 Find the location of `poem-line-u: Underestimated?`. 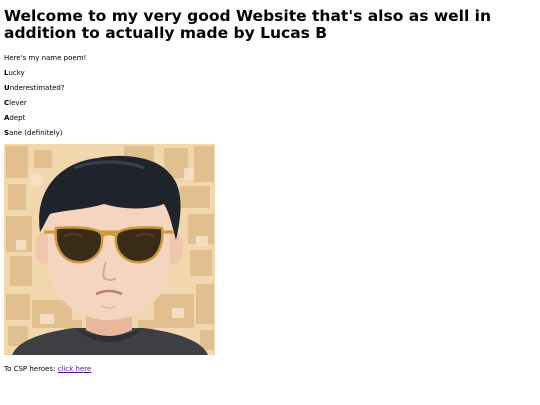

poem-line-u: Underestimated? is located at coordinates (270, 88).